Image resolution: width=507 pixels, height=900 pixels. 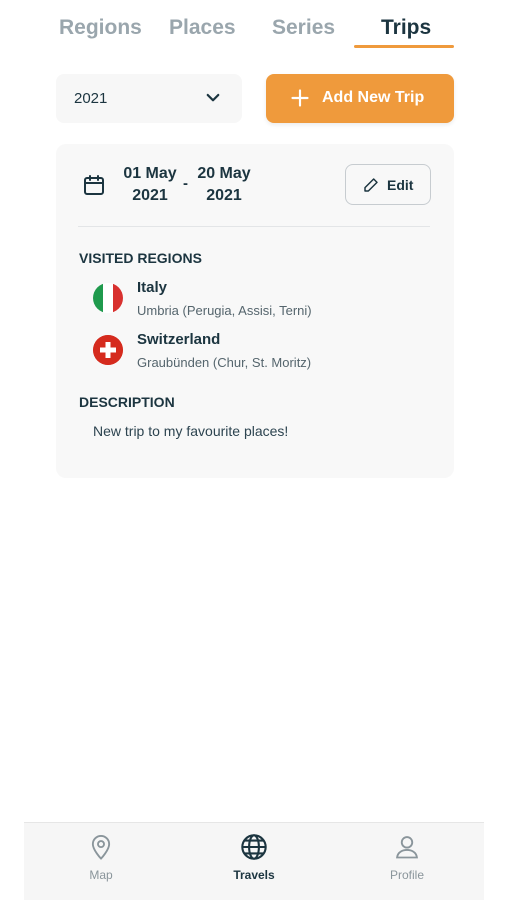 I want to click on trip-end-year: 2021, so click(x=224, y=195).